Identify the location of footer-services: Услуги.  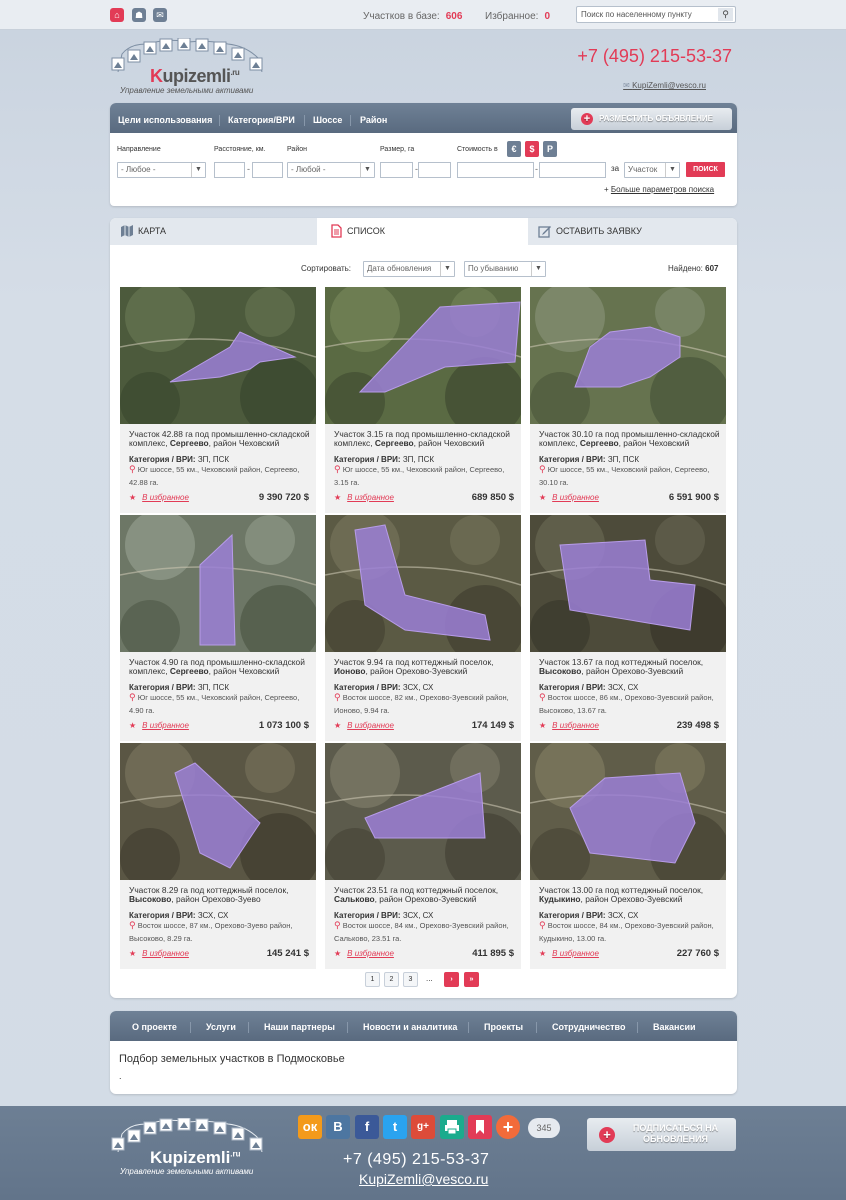
(221, 1027).